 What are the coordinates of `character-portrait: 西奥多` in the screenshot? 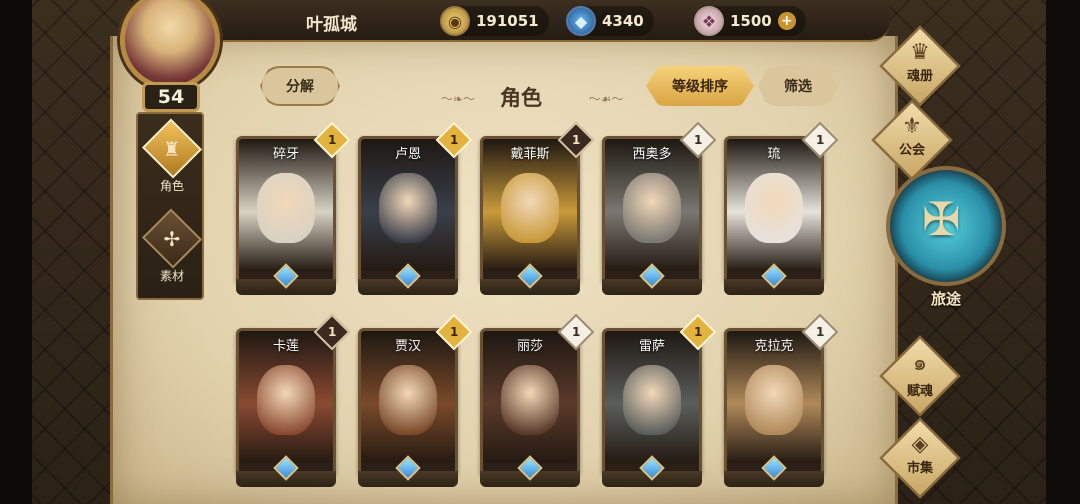 It's located at (652, 205).